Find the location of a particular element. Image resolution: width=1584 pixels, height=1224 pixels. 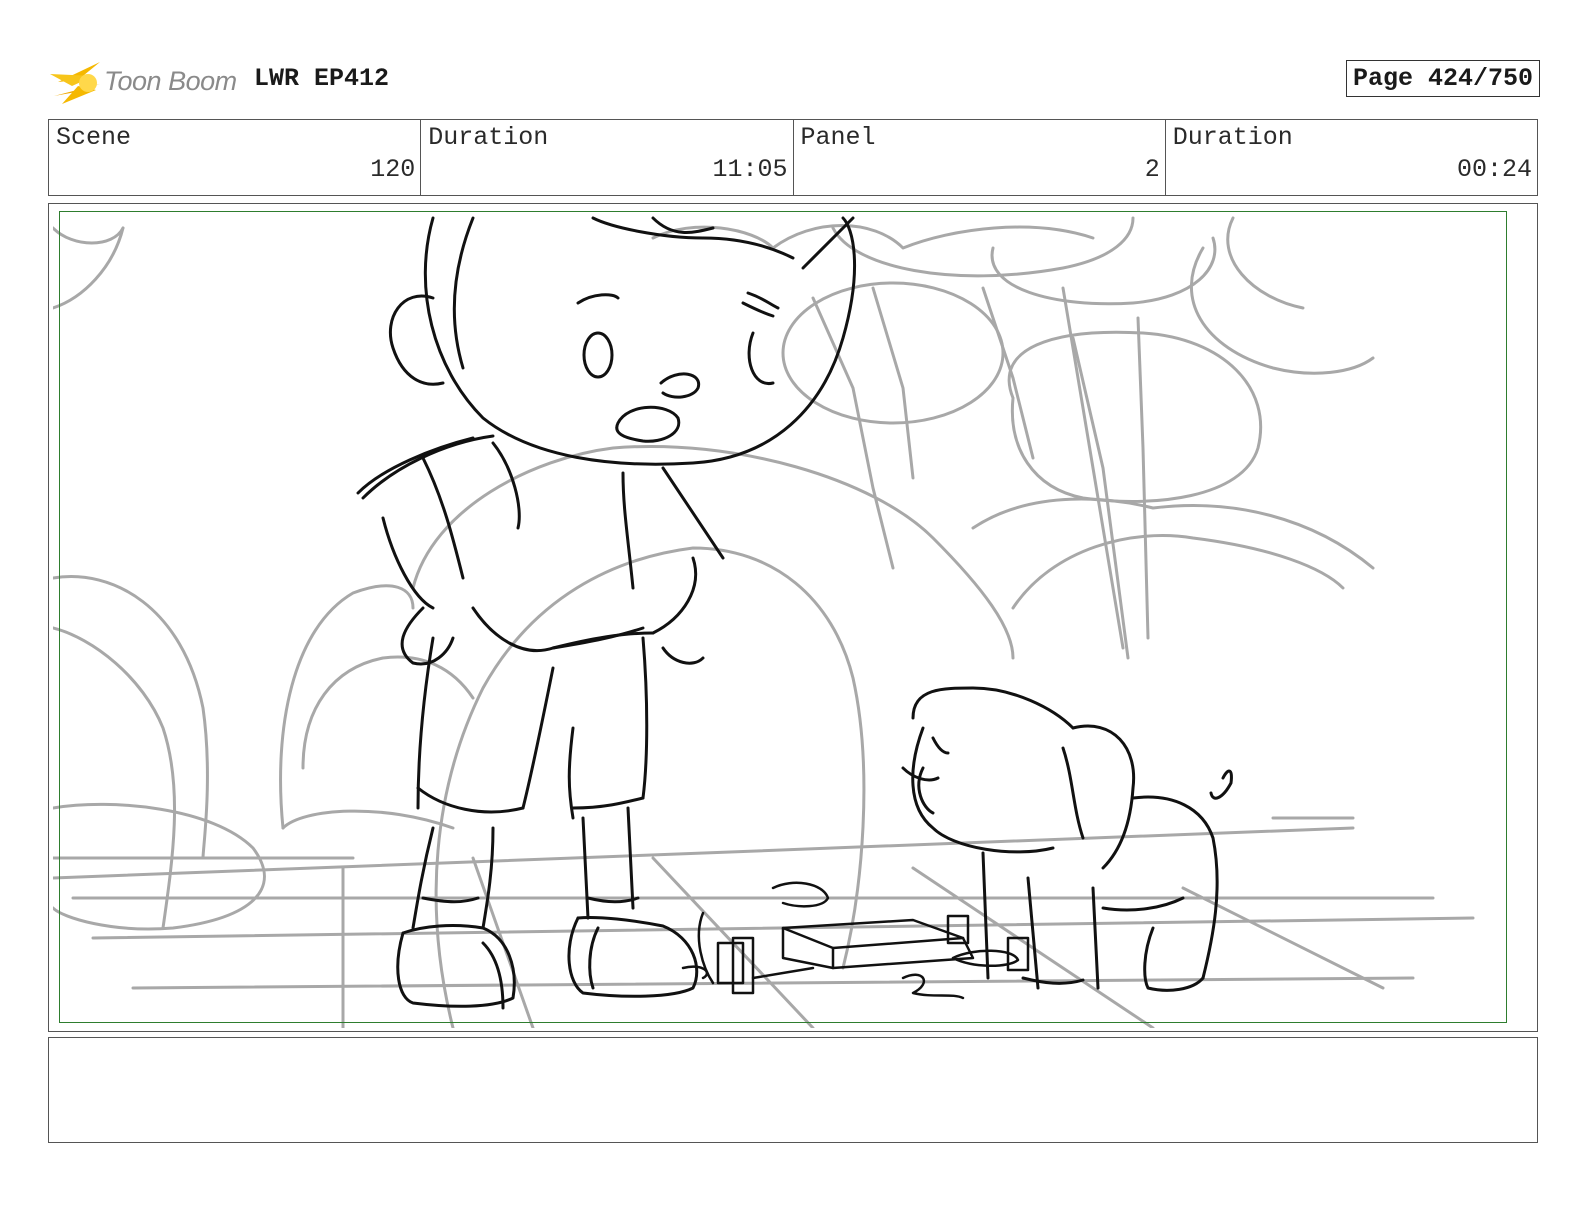

panel-value: 2 is located at coordinates (1152, 169).